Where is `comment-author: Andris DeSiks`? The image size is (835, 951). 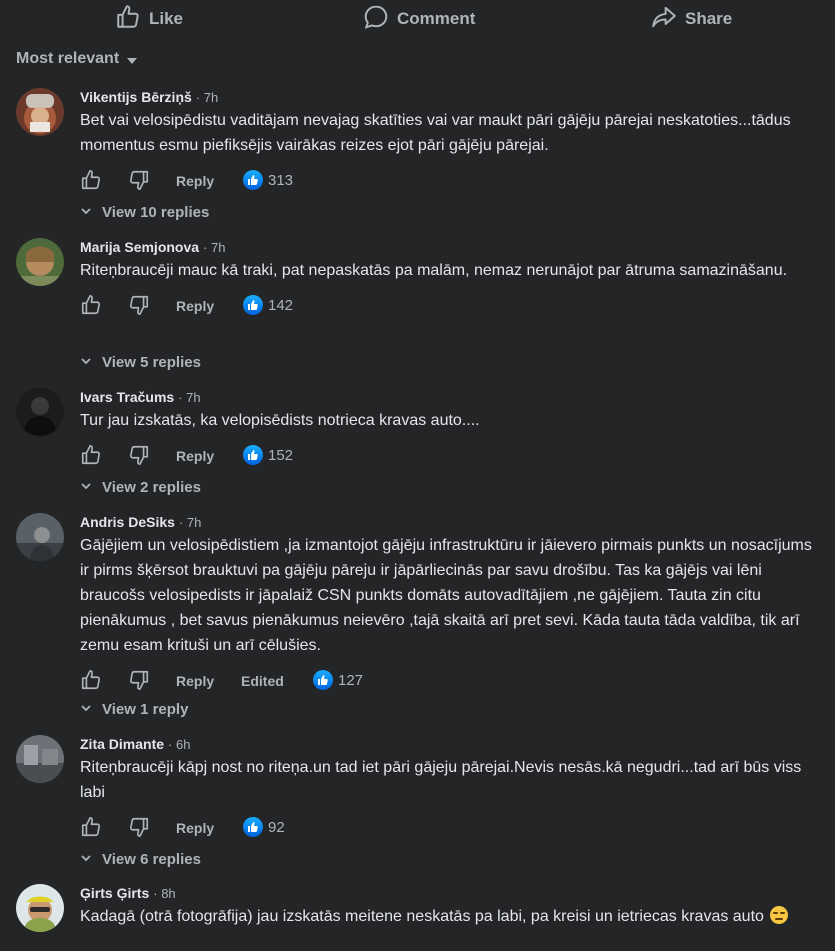 comment-author: Andris DeSiks is located at coordinates (127, 522).